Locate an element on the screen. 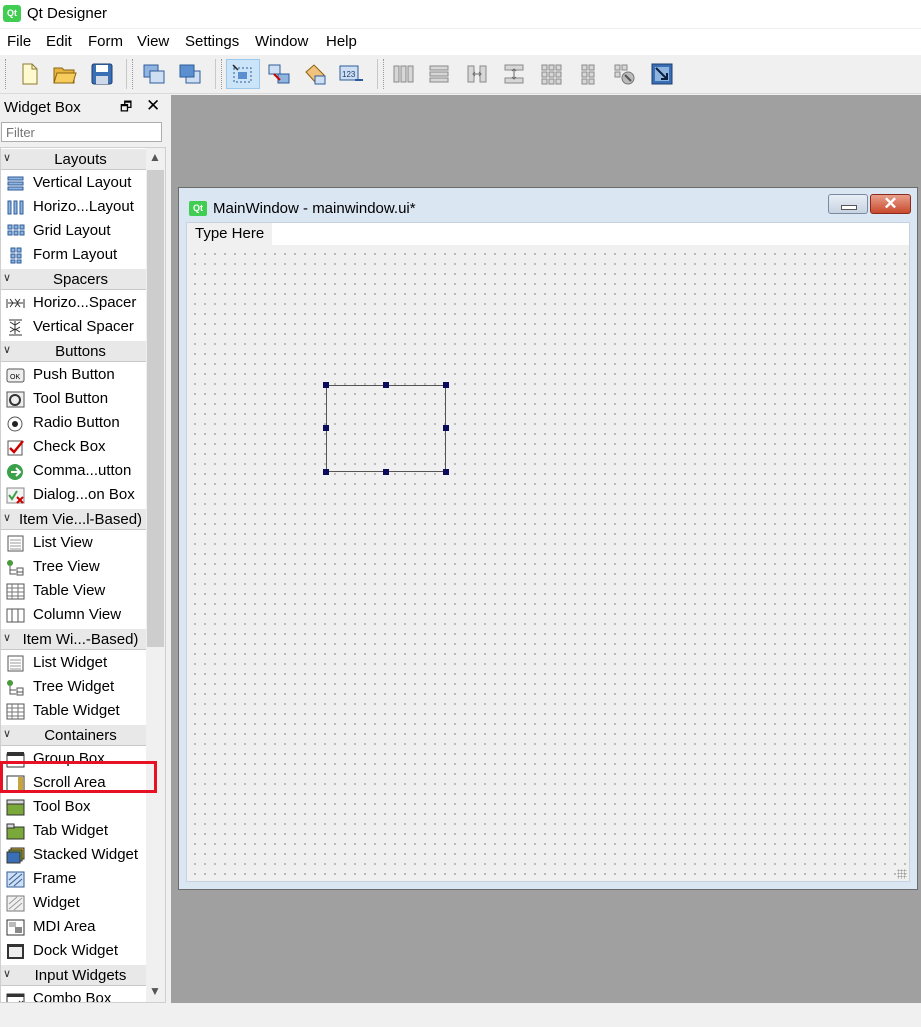 The width and height of the screenshot is (921, 1027). widget-item-label: Form Layout is located at coordinates (75, 254).